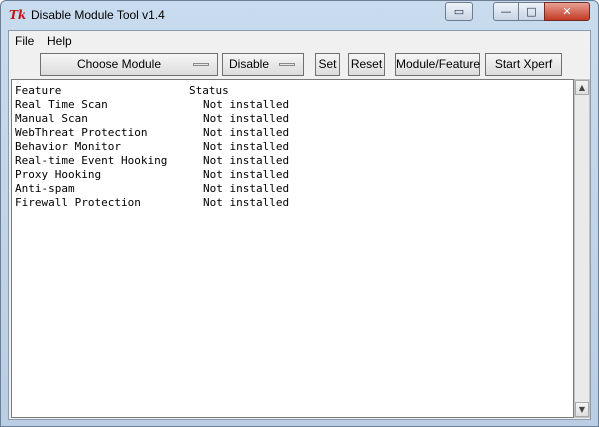 This screenshot has height=427, width=599. What do you see at coordinates (506, 11) in the screenshot?
I see `minimize-button: —` at bounding box center [506, 11].